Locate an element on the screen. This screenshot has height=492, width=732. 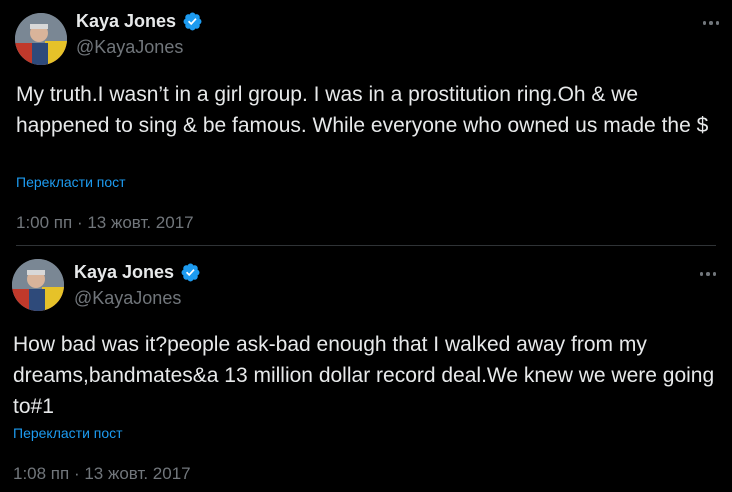
tweet-timestamp: 1:00 пп · 13 жовт. 2017 is located at coordinates (105, 223).